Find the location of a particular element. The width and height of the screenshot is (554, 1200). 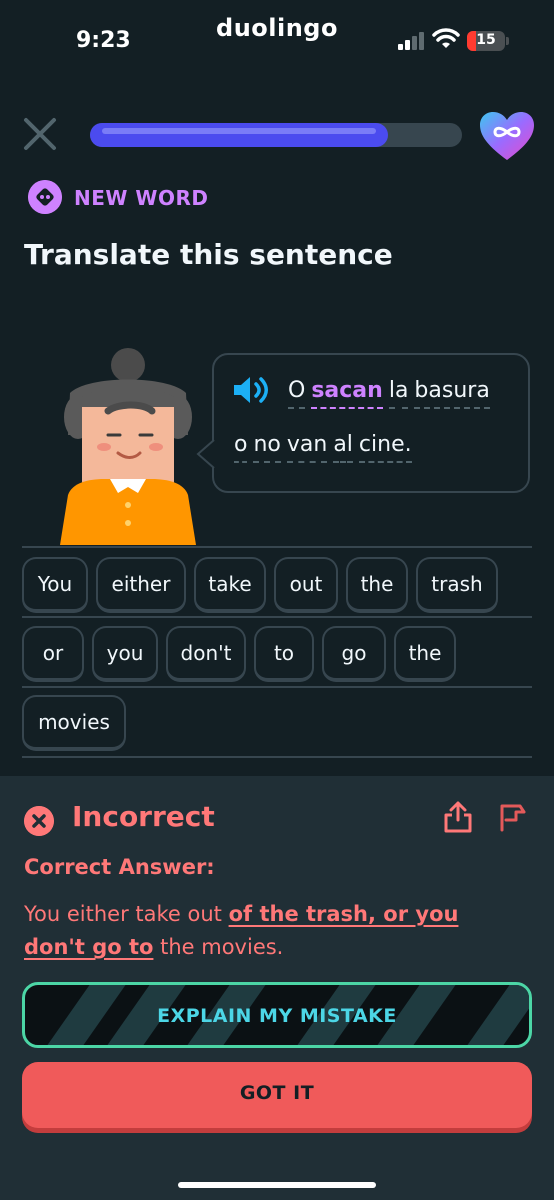

new-word-icon is located at coordinates (45, 197).